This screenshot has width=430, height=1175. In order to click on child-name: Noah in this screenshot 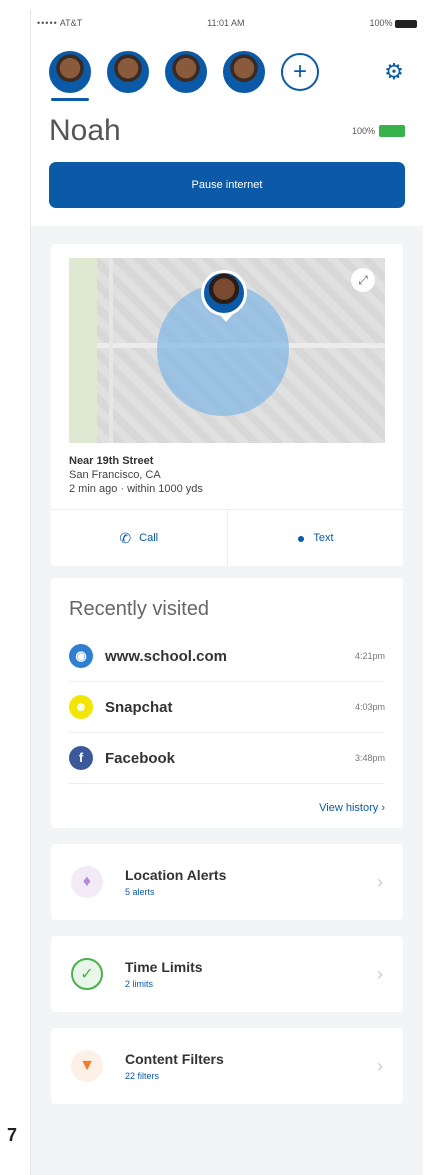, I will do `click(85, 130)`.